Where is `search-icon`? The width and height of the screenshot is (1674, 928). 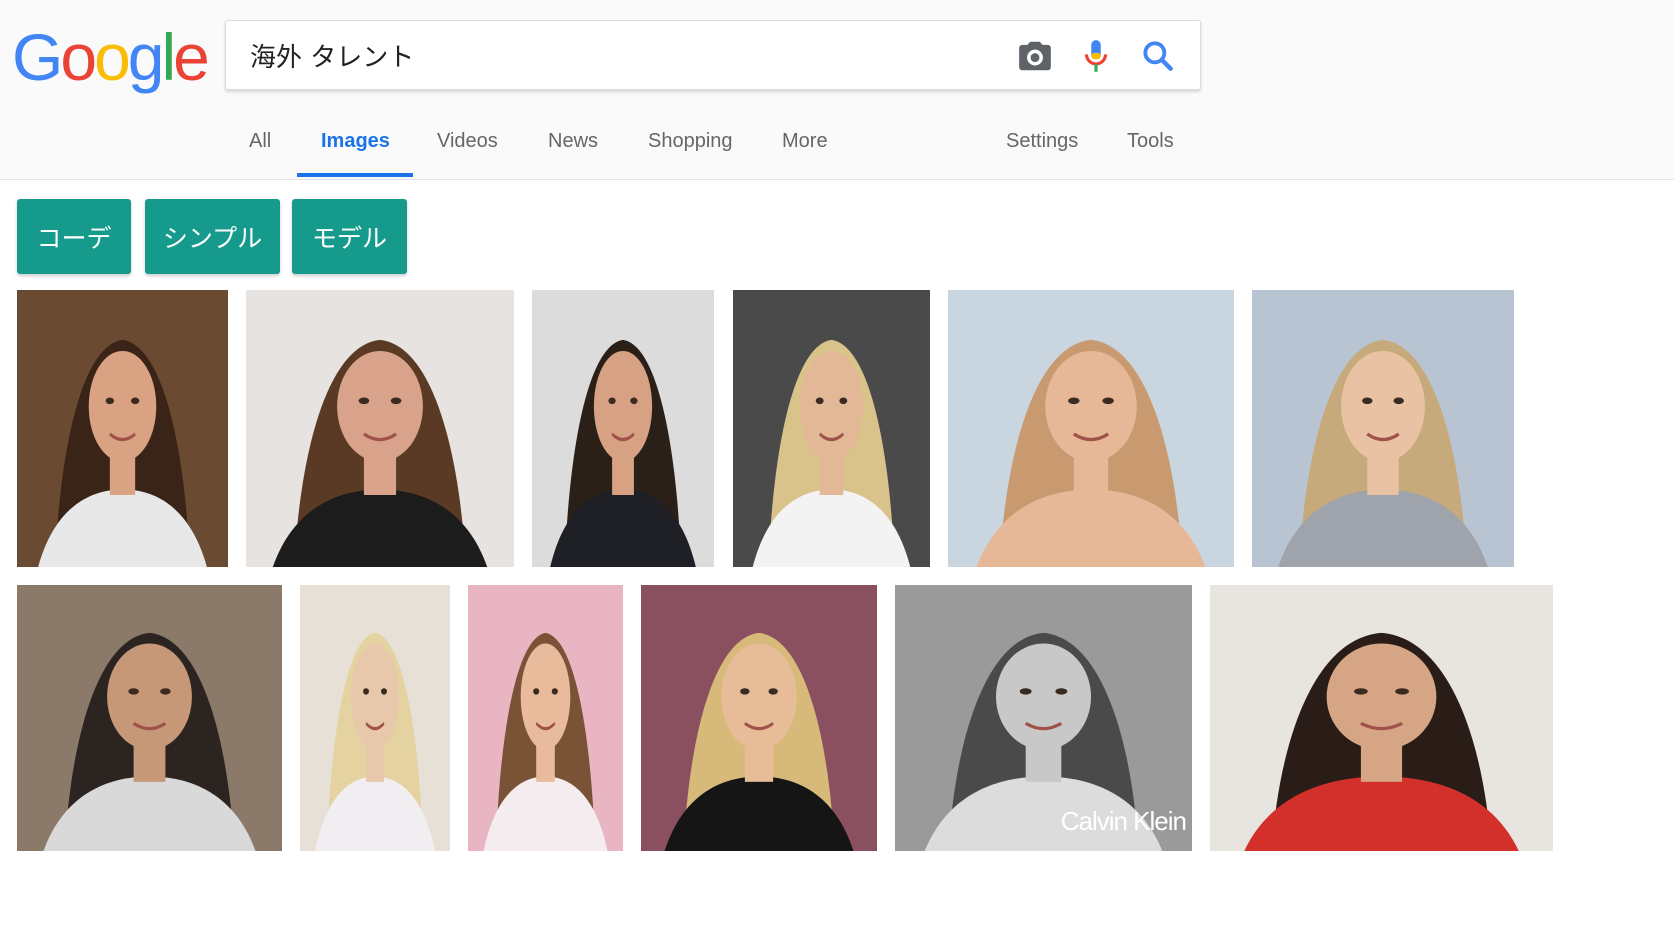 search-icon is located at coordinates (1158, 56).